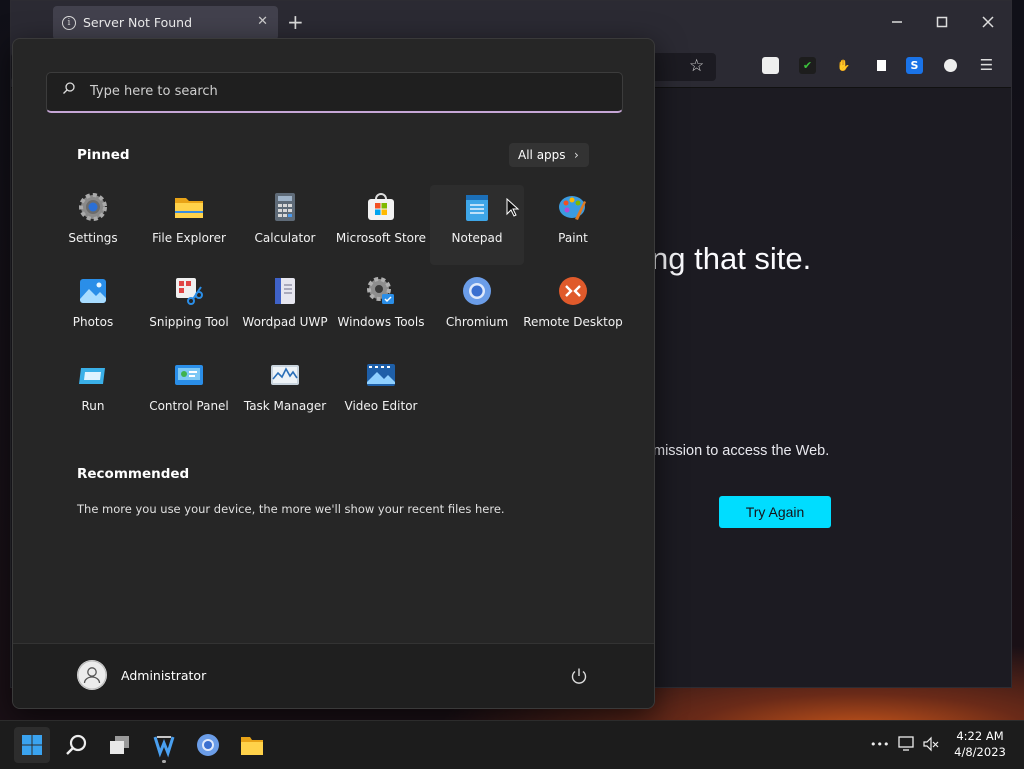 This screenshot has height=769, width=1024. I want to click on pinned-app-windows-tools: Windows Tools, so click(381, 309).